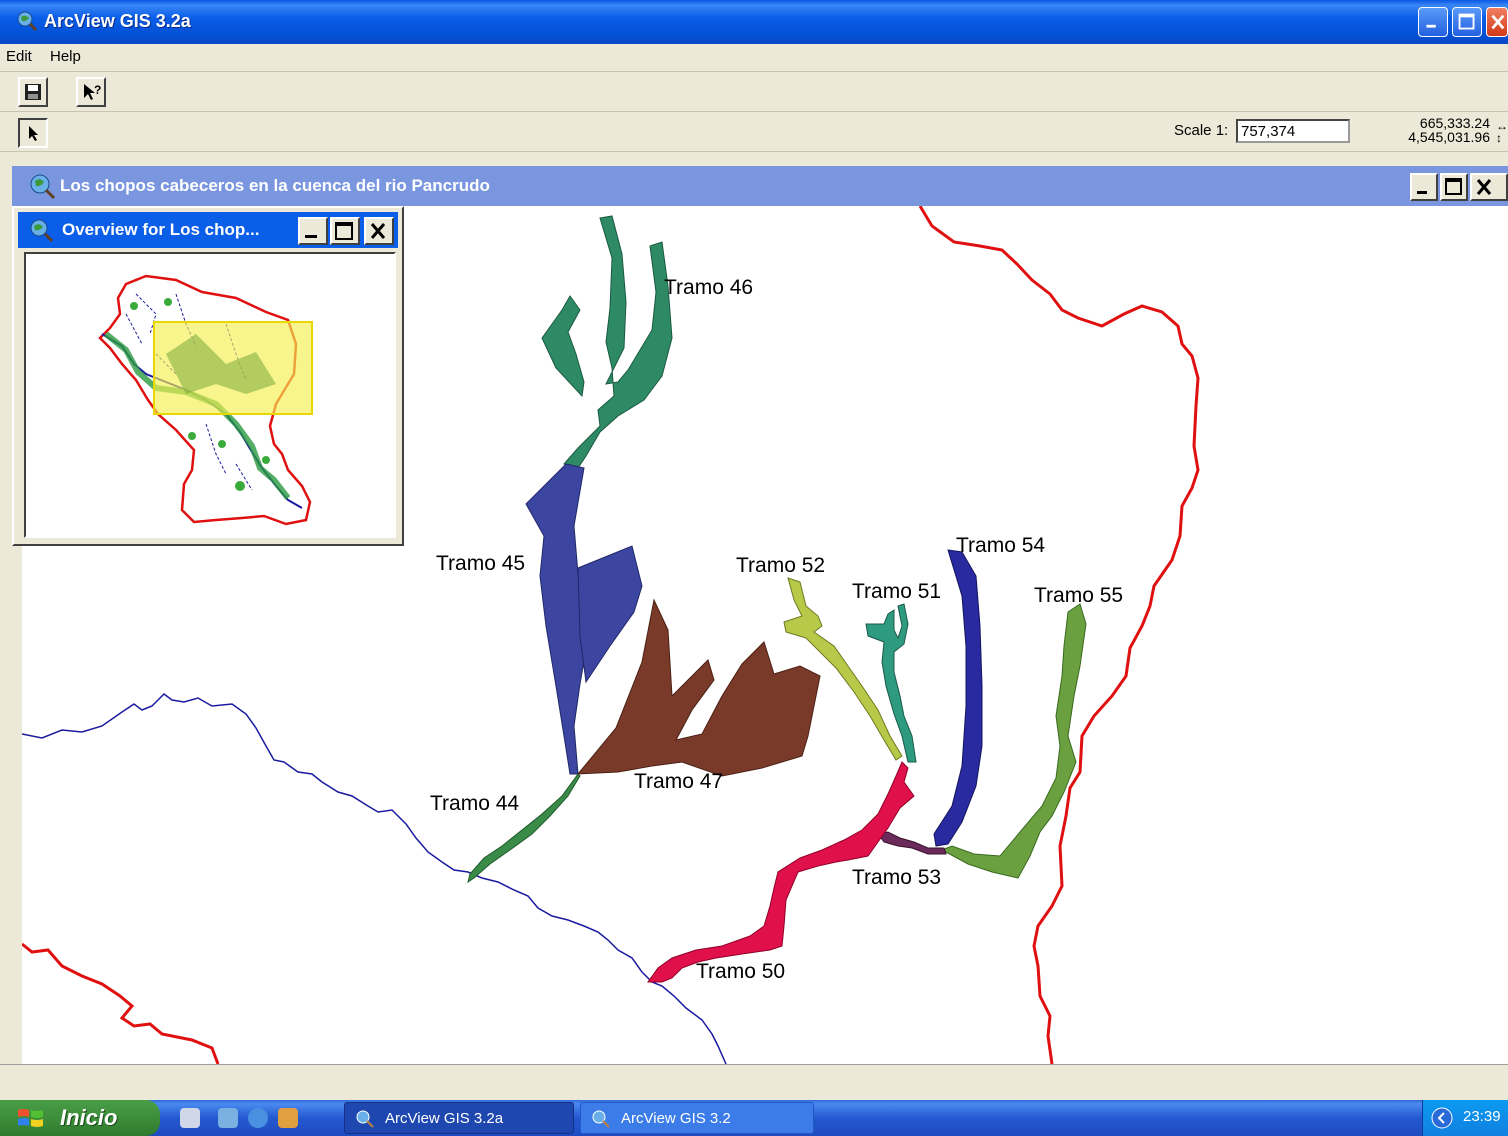  I want to click on tool-bar: Scale 1: 665,333.24 4,545,031.96 ↔↕, so click(754, 132).